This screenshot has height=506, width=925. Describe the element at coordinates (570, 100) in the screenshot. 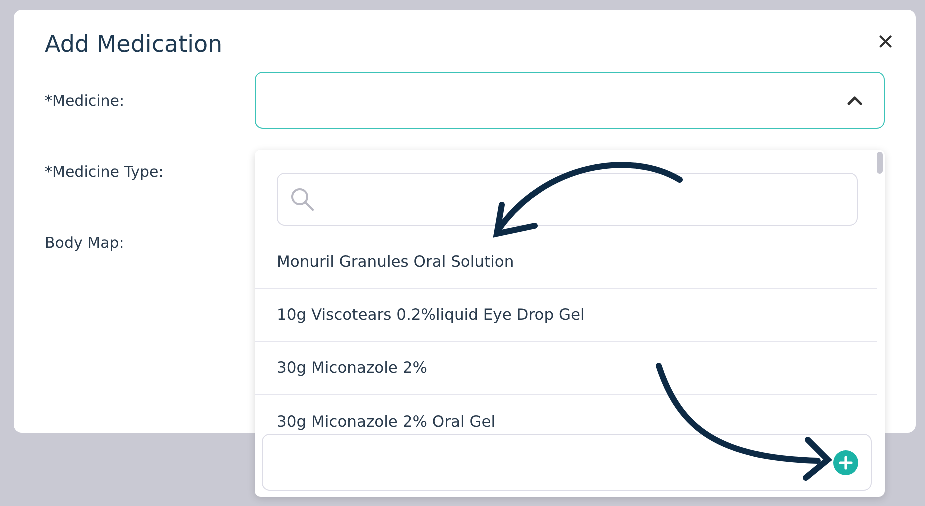

I see `medicine-select` at that location.